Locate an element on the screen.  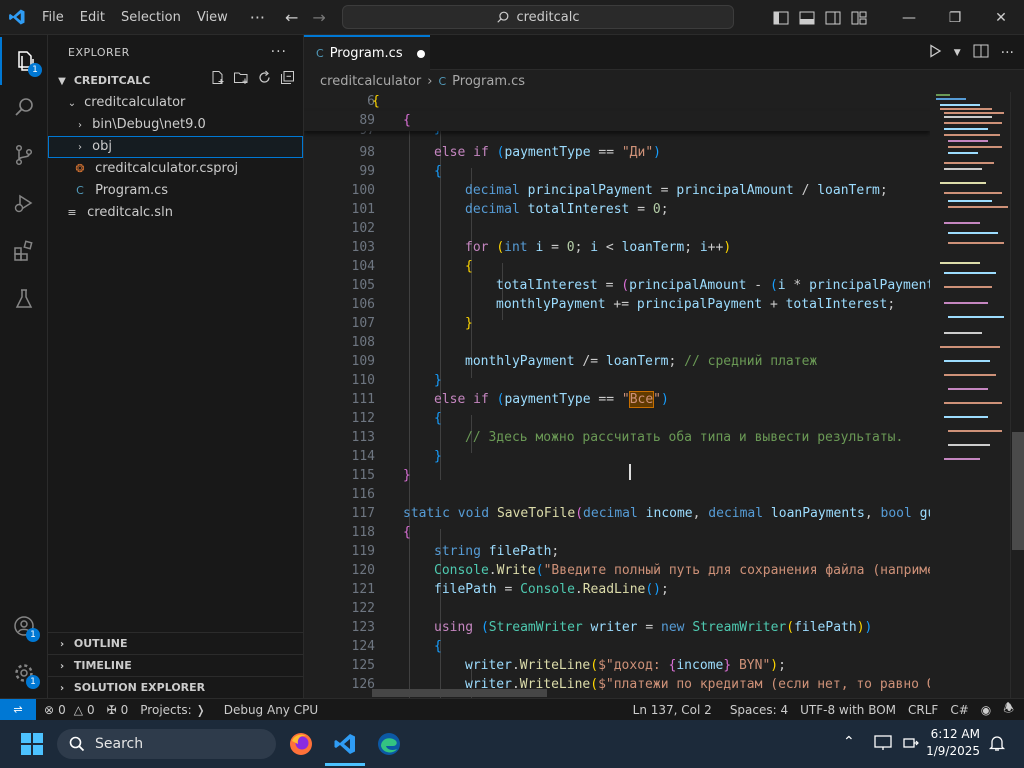
cursor-position: Ln 137, Col 2 is located at coordinates (672, 710).